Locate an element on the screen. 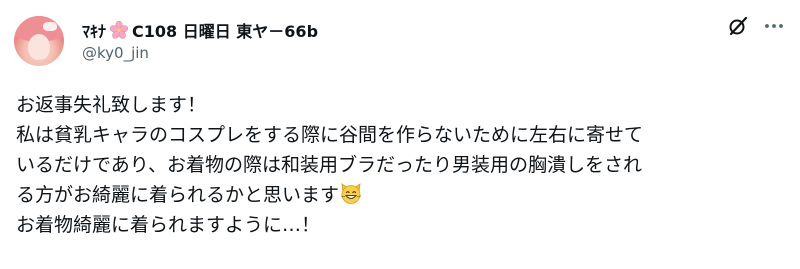 This screenshot has height=269, width=800. grok-icon is located at coordinates (738, 26).